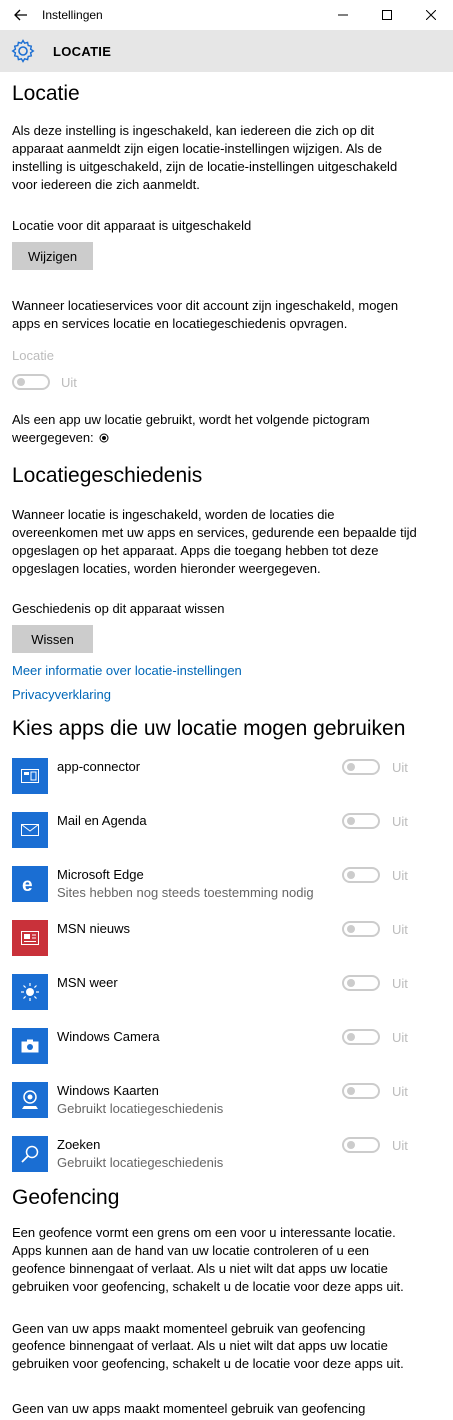 The image size is (453, 1420). Describe the element at coordinates (72, 15) in the screenshot. I see `window-title: Instellingen` at that location.